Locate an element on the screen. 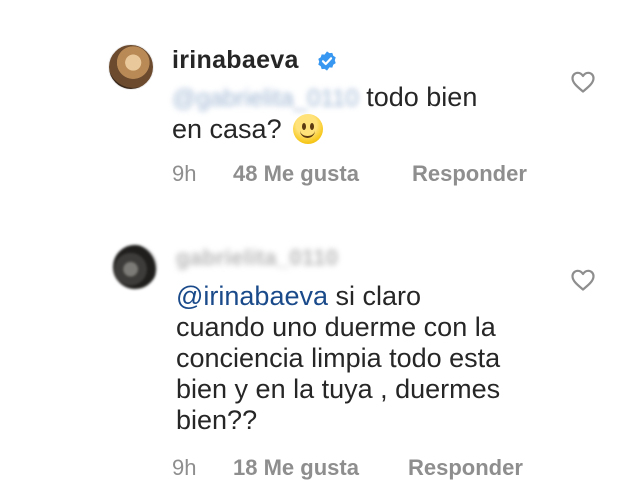  comment-username: gabrielita_0110 is located at coordinates (257, 258).